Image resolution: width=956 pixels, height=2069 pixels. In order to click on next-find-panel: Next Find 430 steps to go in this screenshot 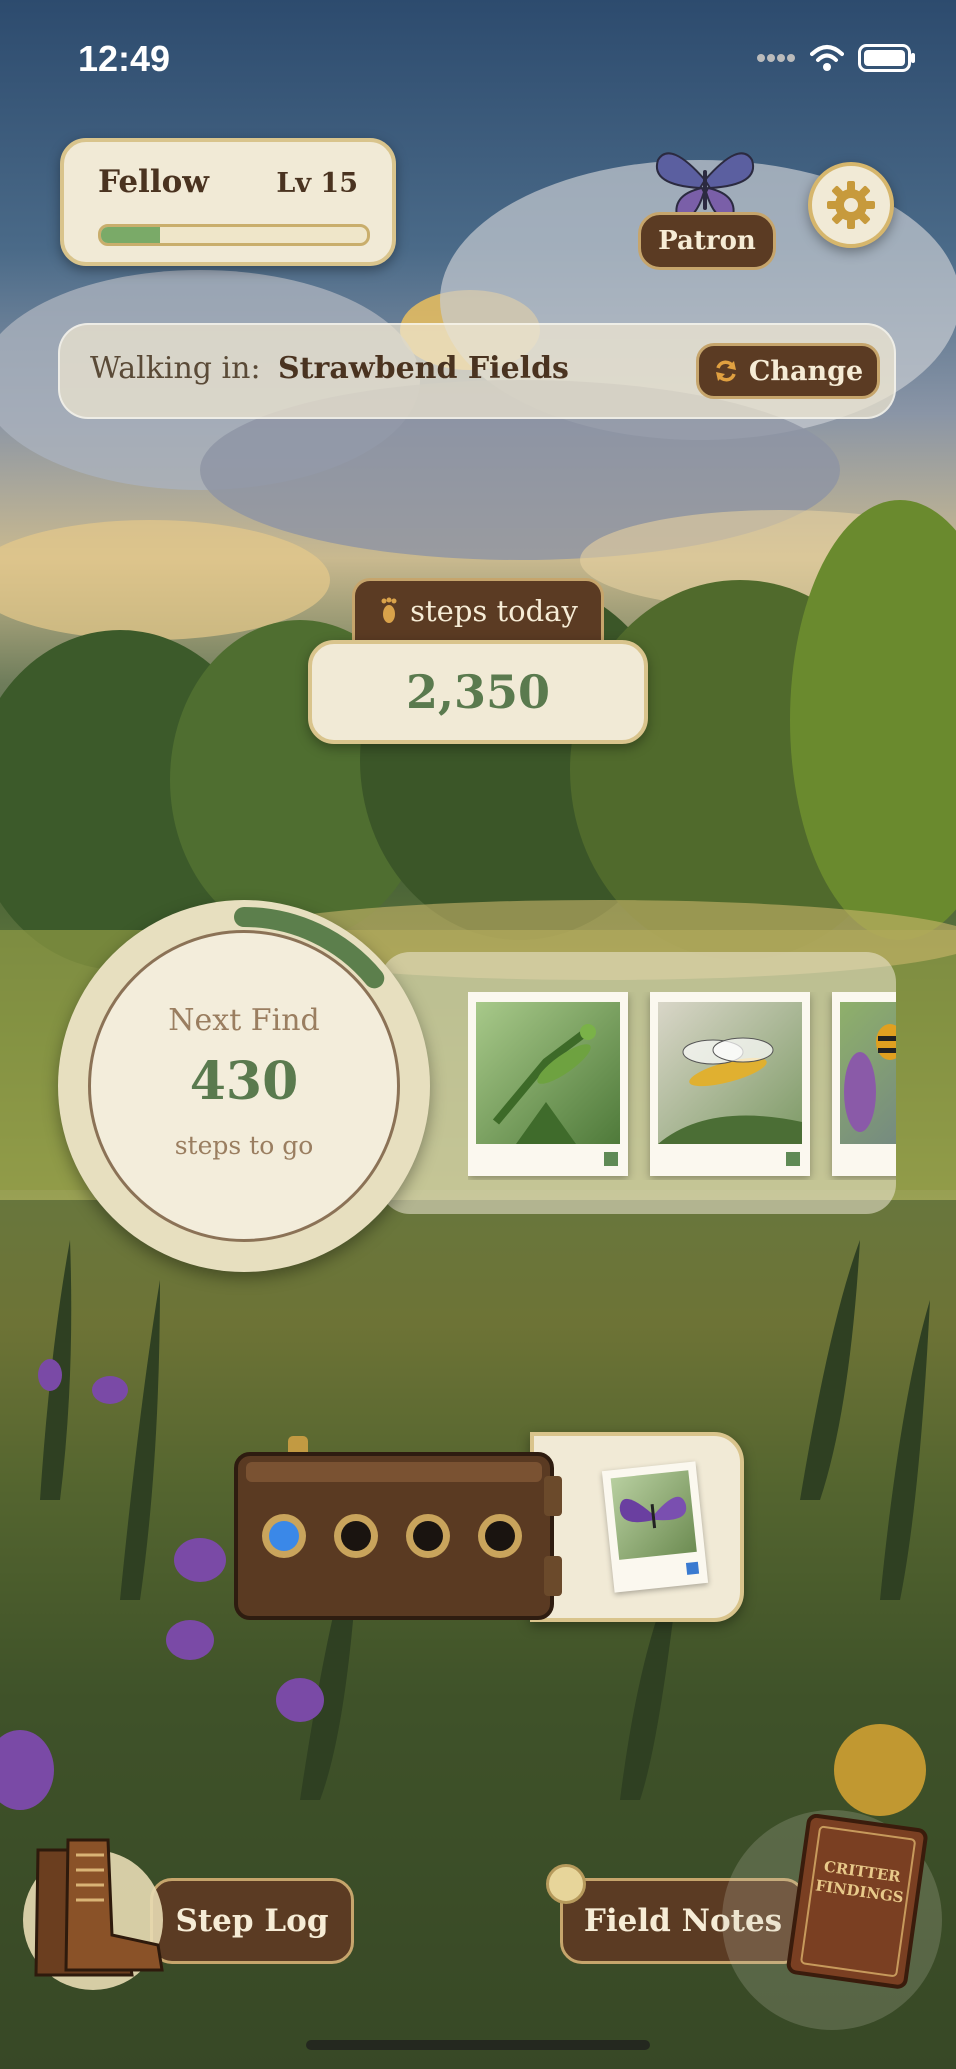, I will do `click(244, 1086)`.